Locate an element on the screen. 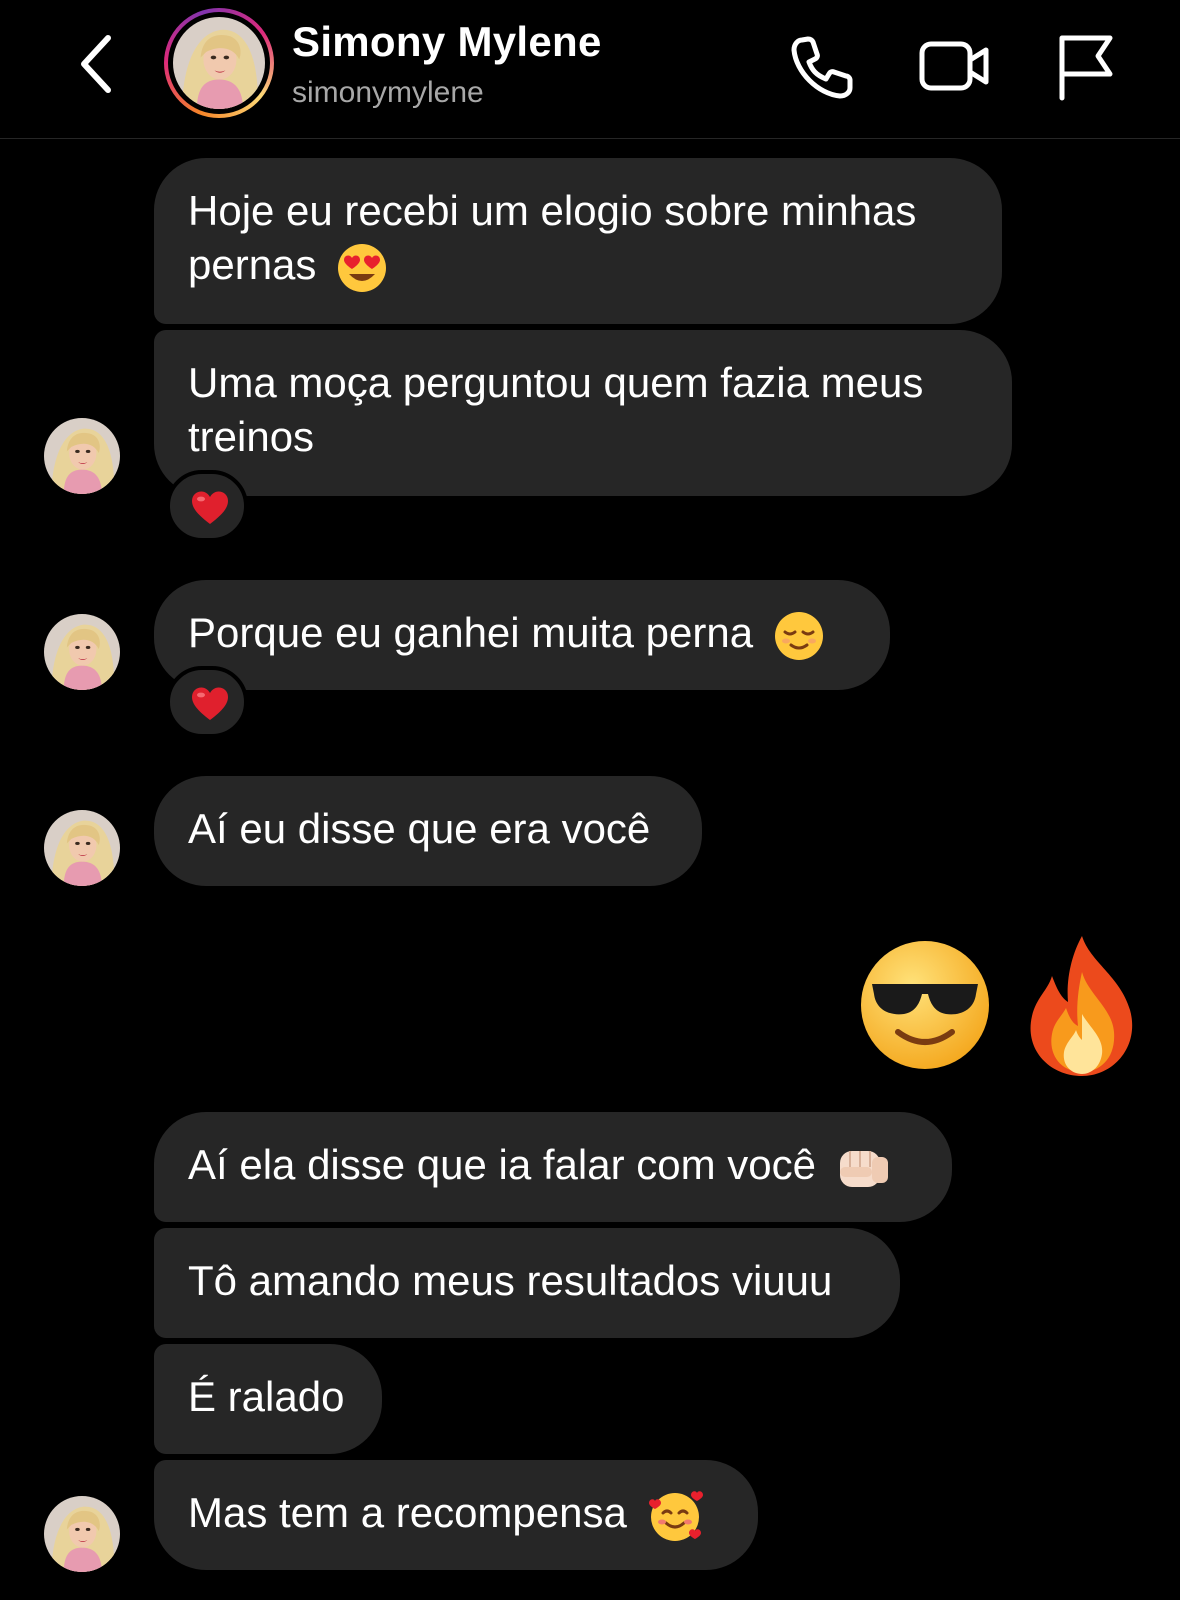  message-bubble: Porque eu ganhei muita perna is located at coordinates (522, 635).